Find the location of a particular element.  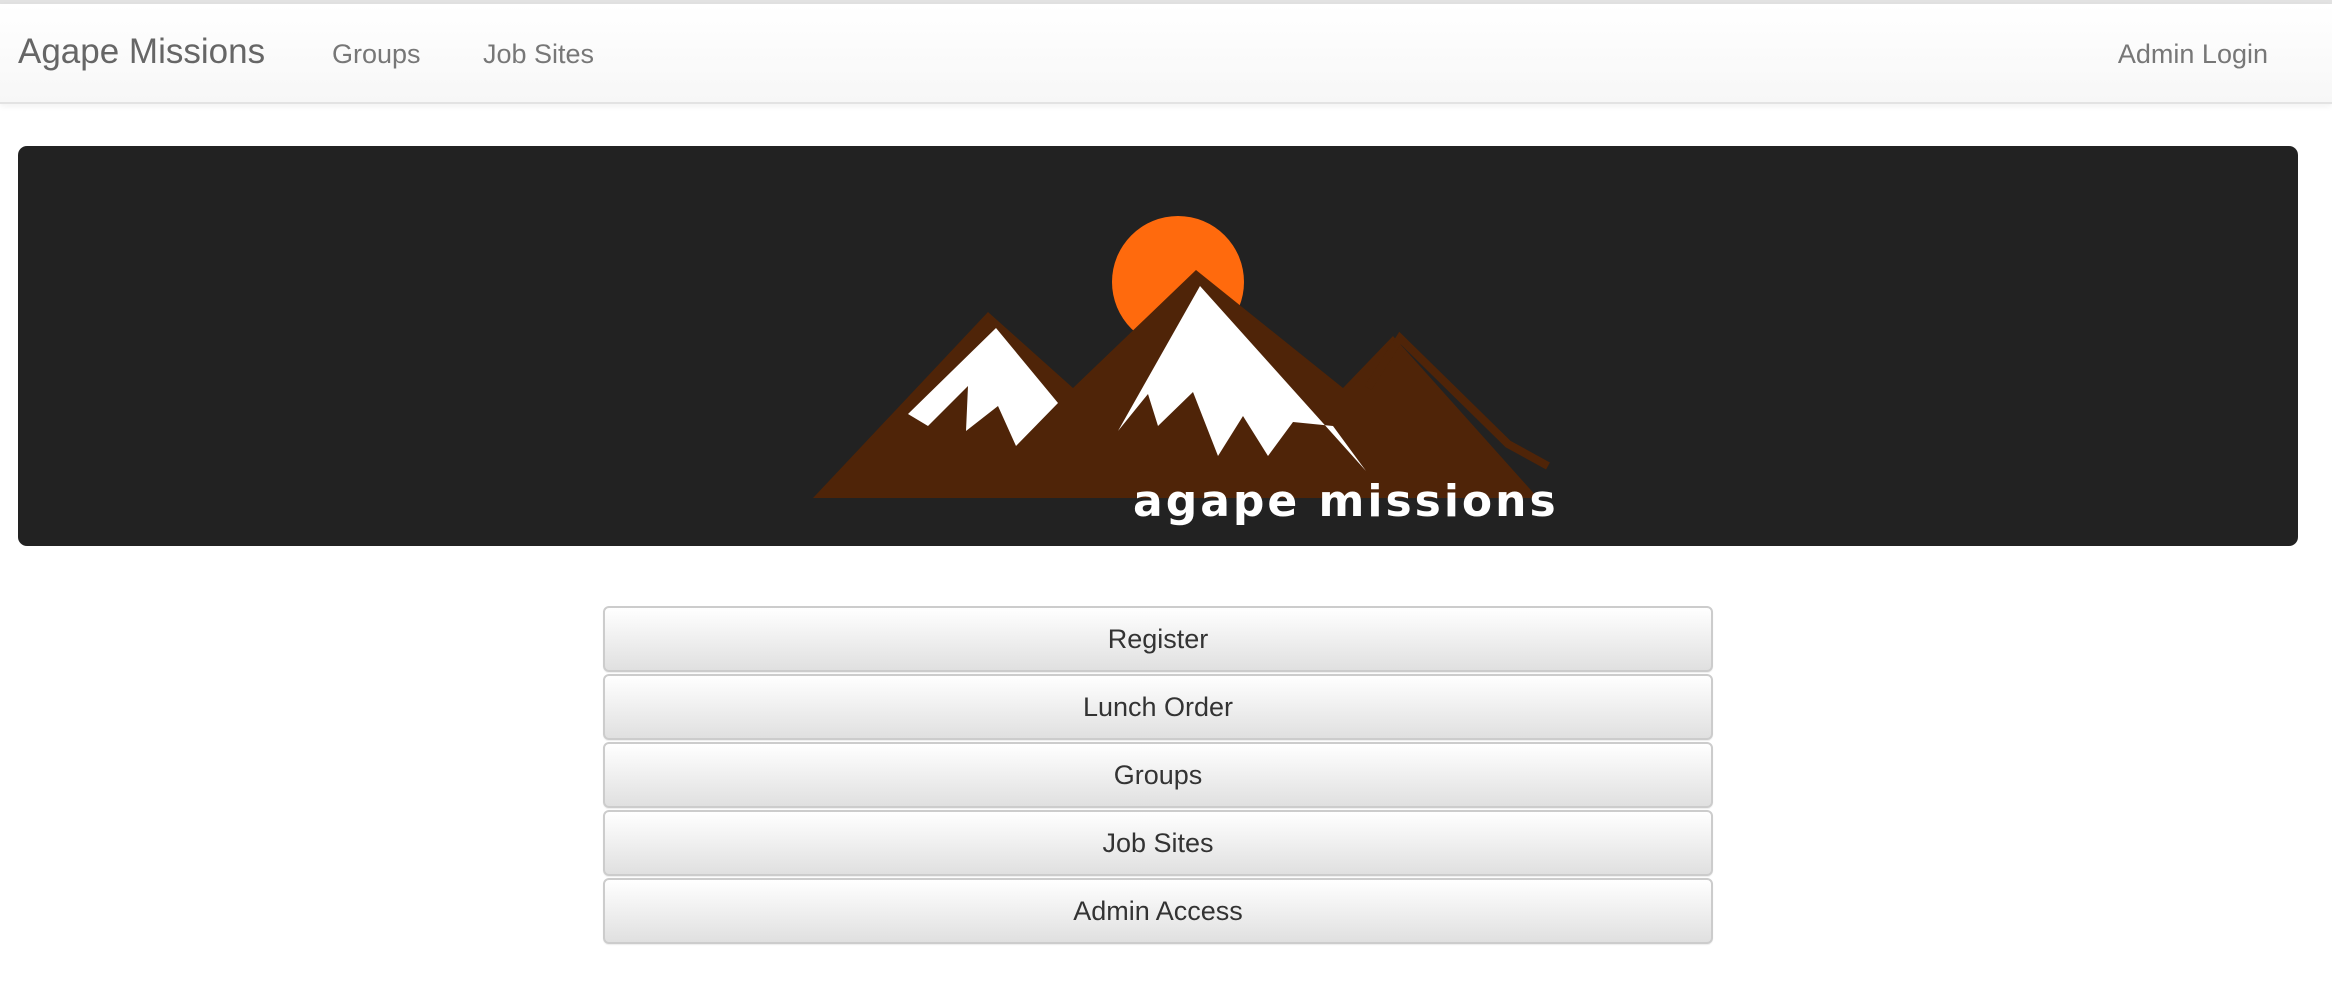

brand-link: Agape Missions is located at coordinates (141, 52).